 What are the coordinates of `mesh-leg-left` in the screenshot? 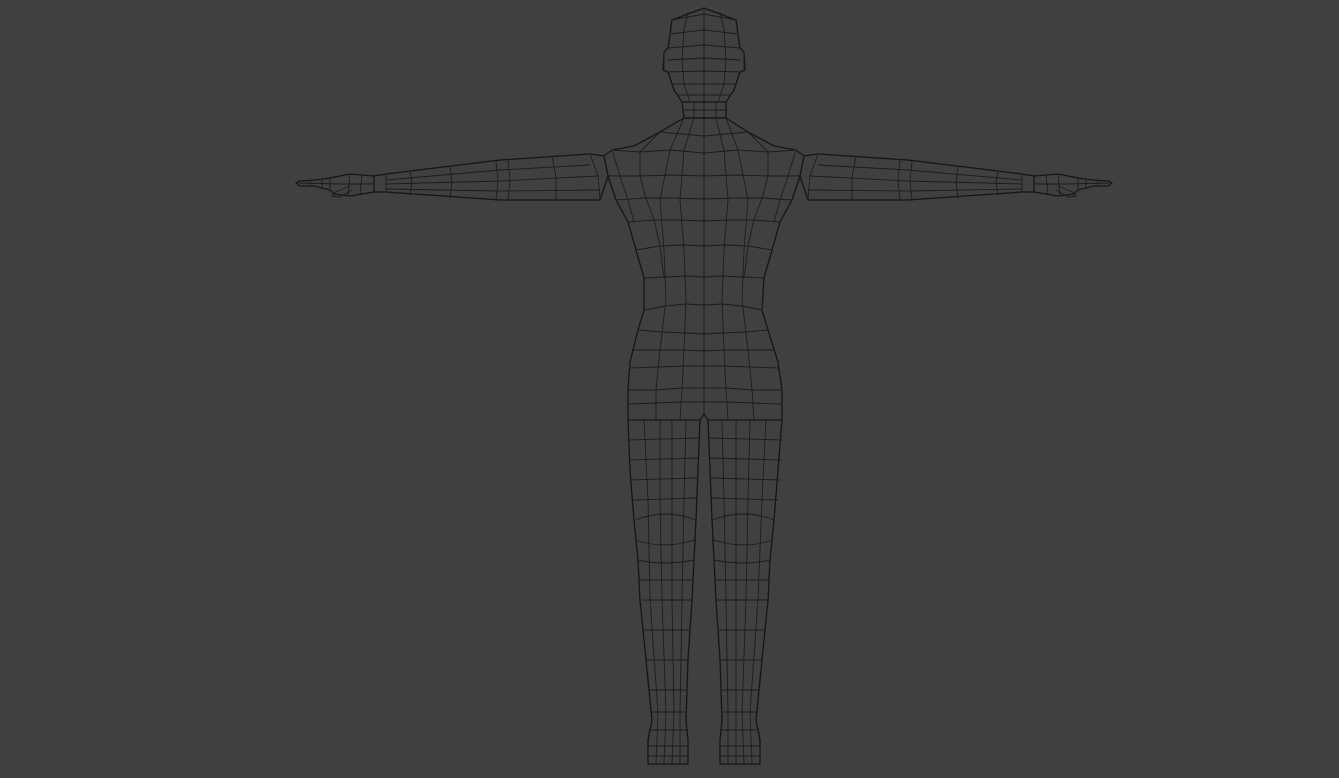 It's located at (664, 592).